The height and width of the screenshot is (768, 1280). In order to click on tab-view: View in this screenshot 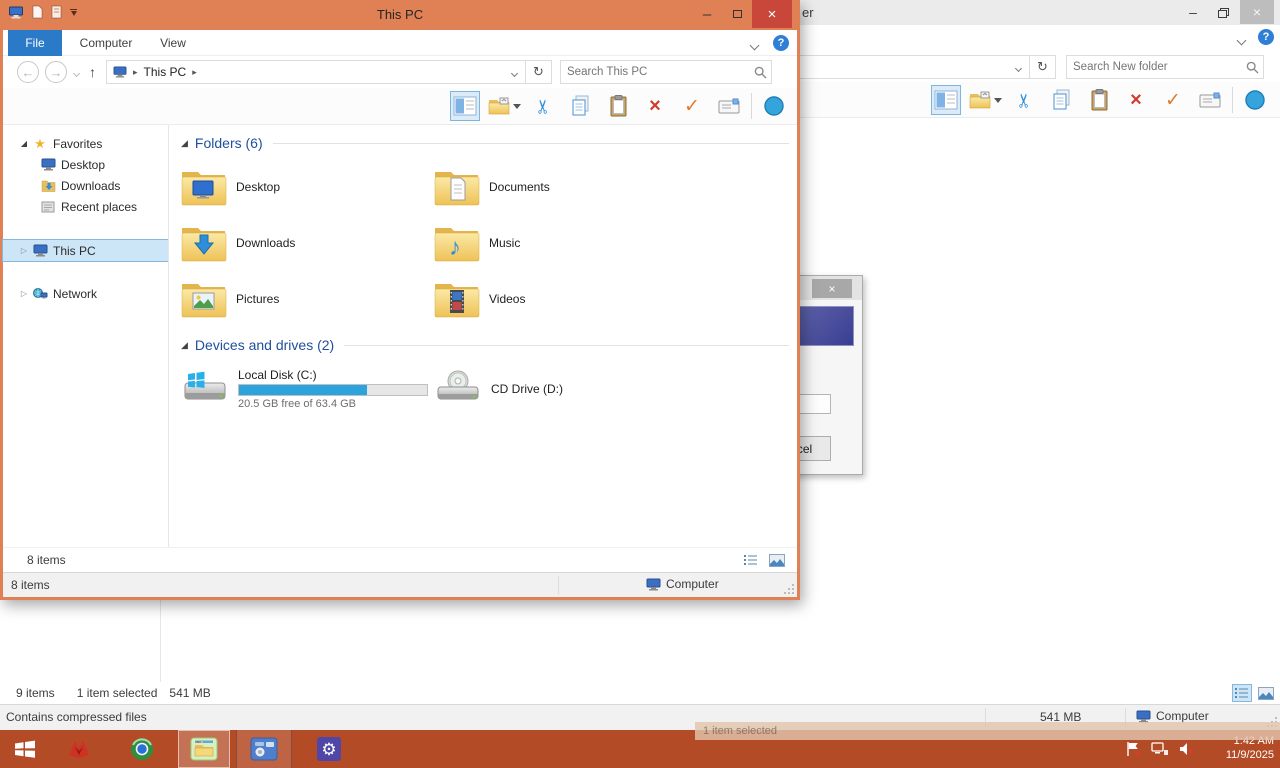, I will do `click(173, 43)`.